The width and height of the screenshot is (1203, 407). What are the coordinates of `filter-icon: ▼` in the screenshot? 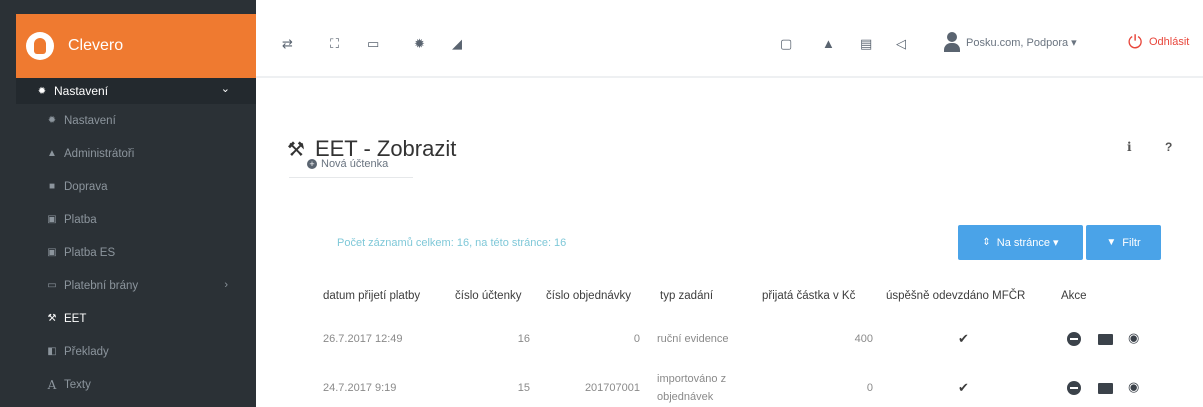 It's located at (1111, 242).